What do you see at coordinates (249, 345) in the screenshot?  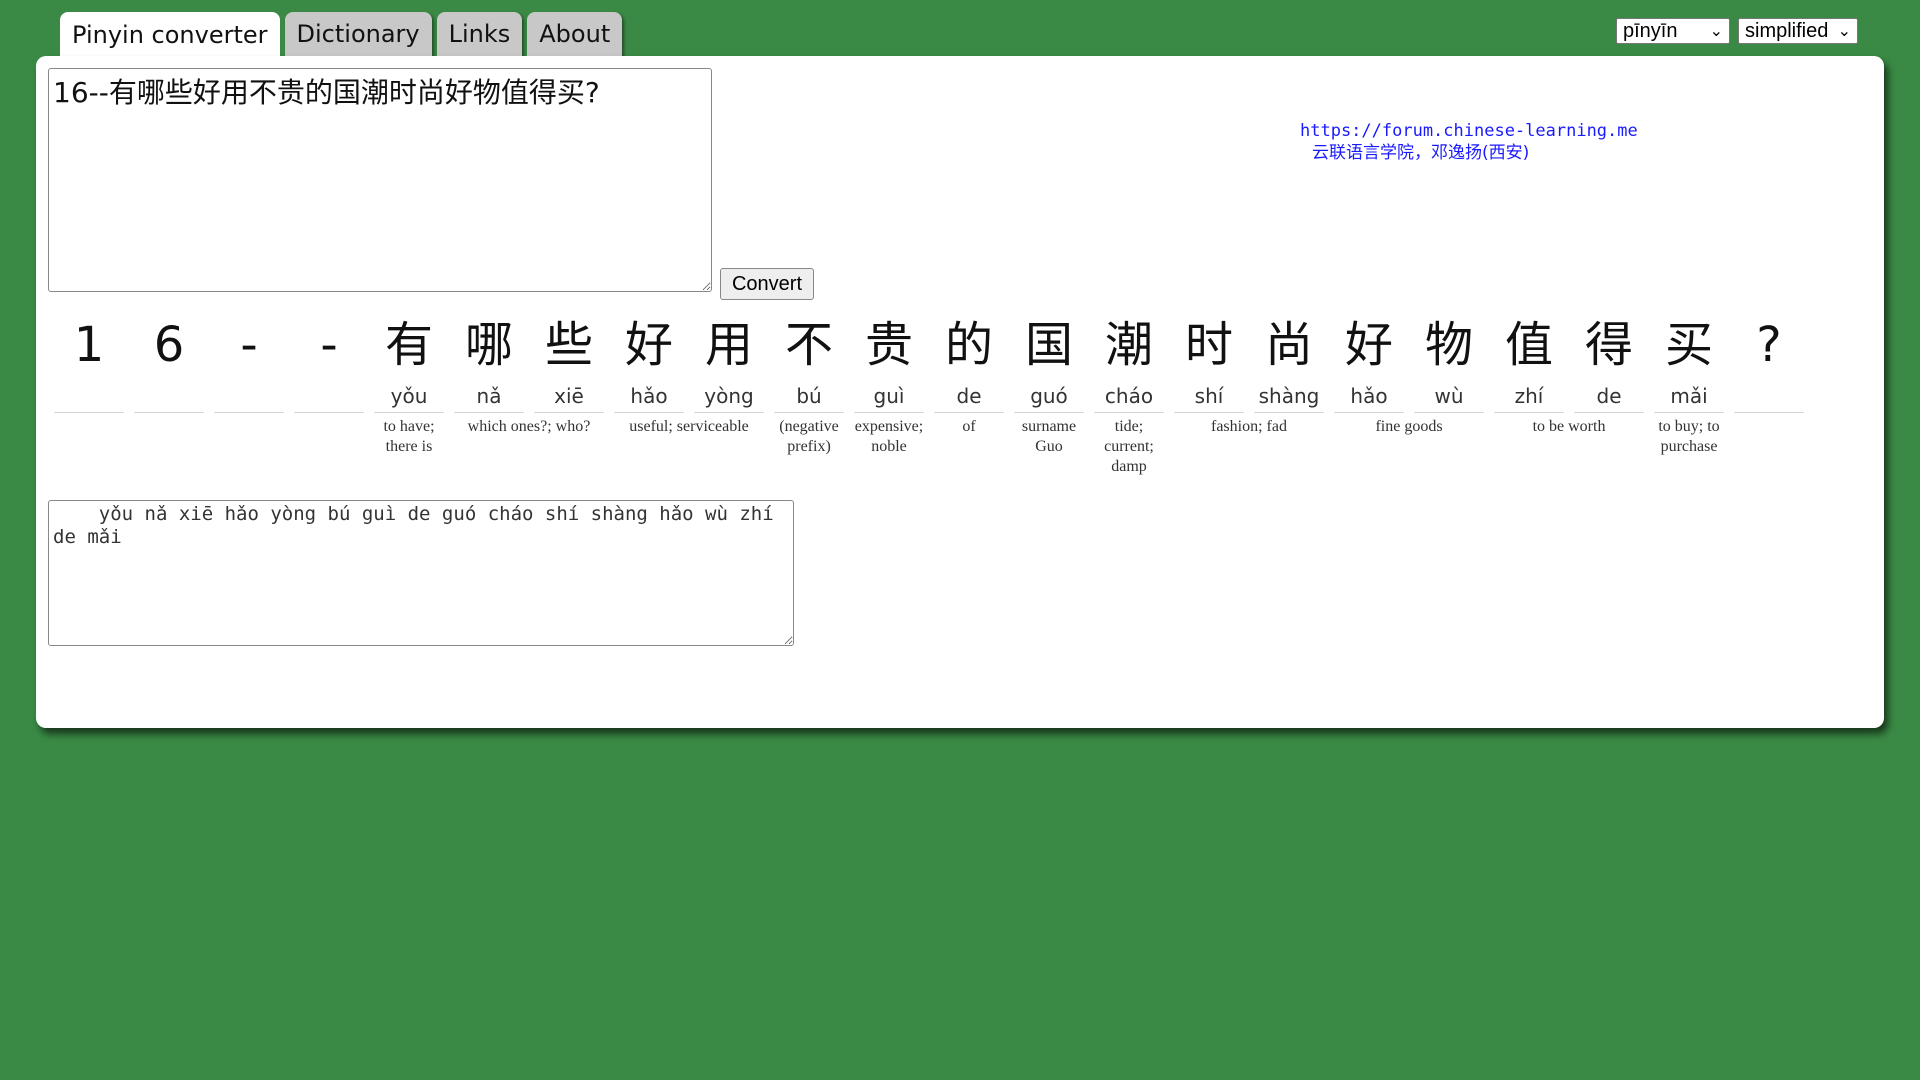 I see `hanzi: -` at bounding box center [249, 345].